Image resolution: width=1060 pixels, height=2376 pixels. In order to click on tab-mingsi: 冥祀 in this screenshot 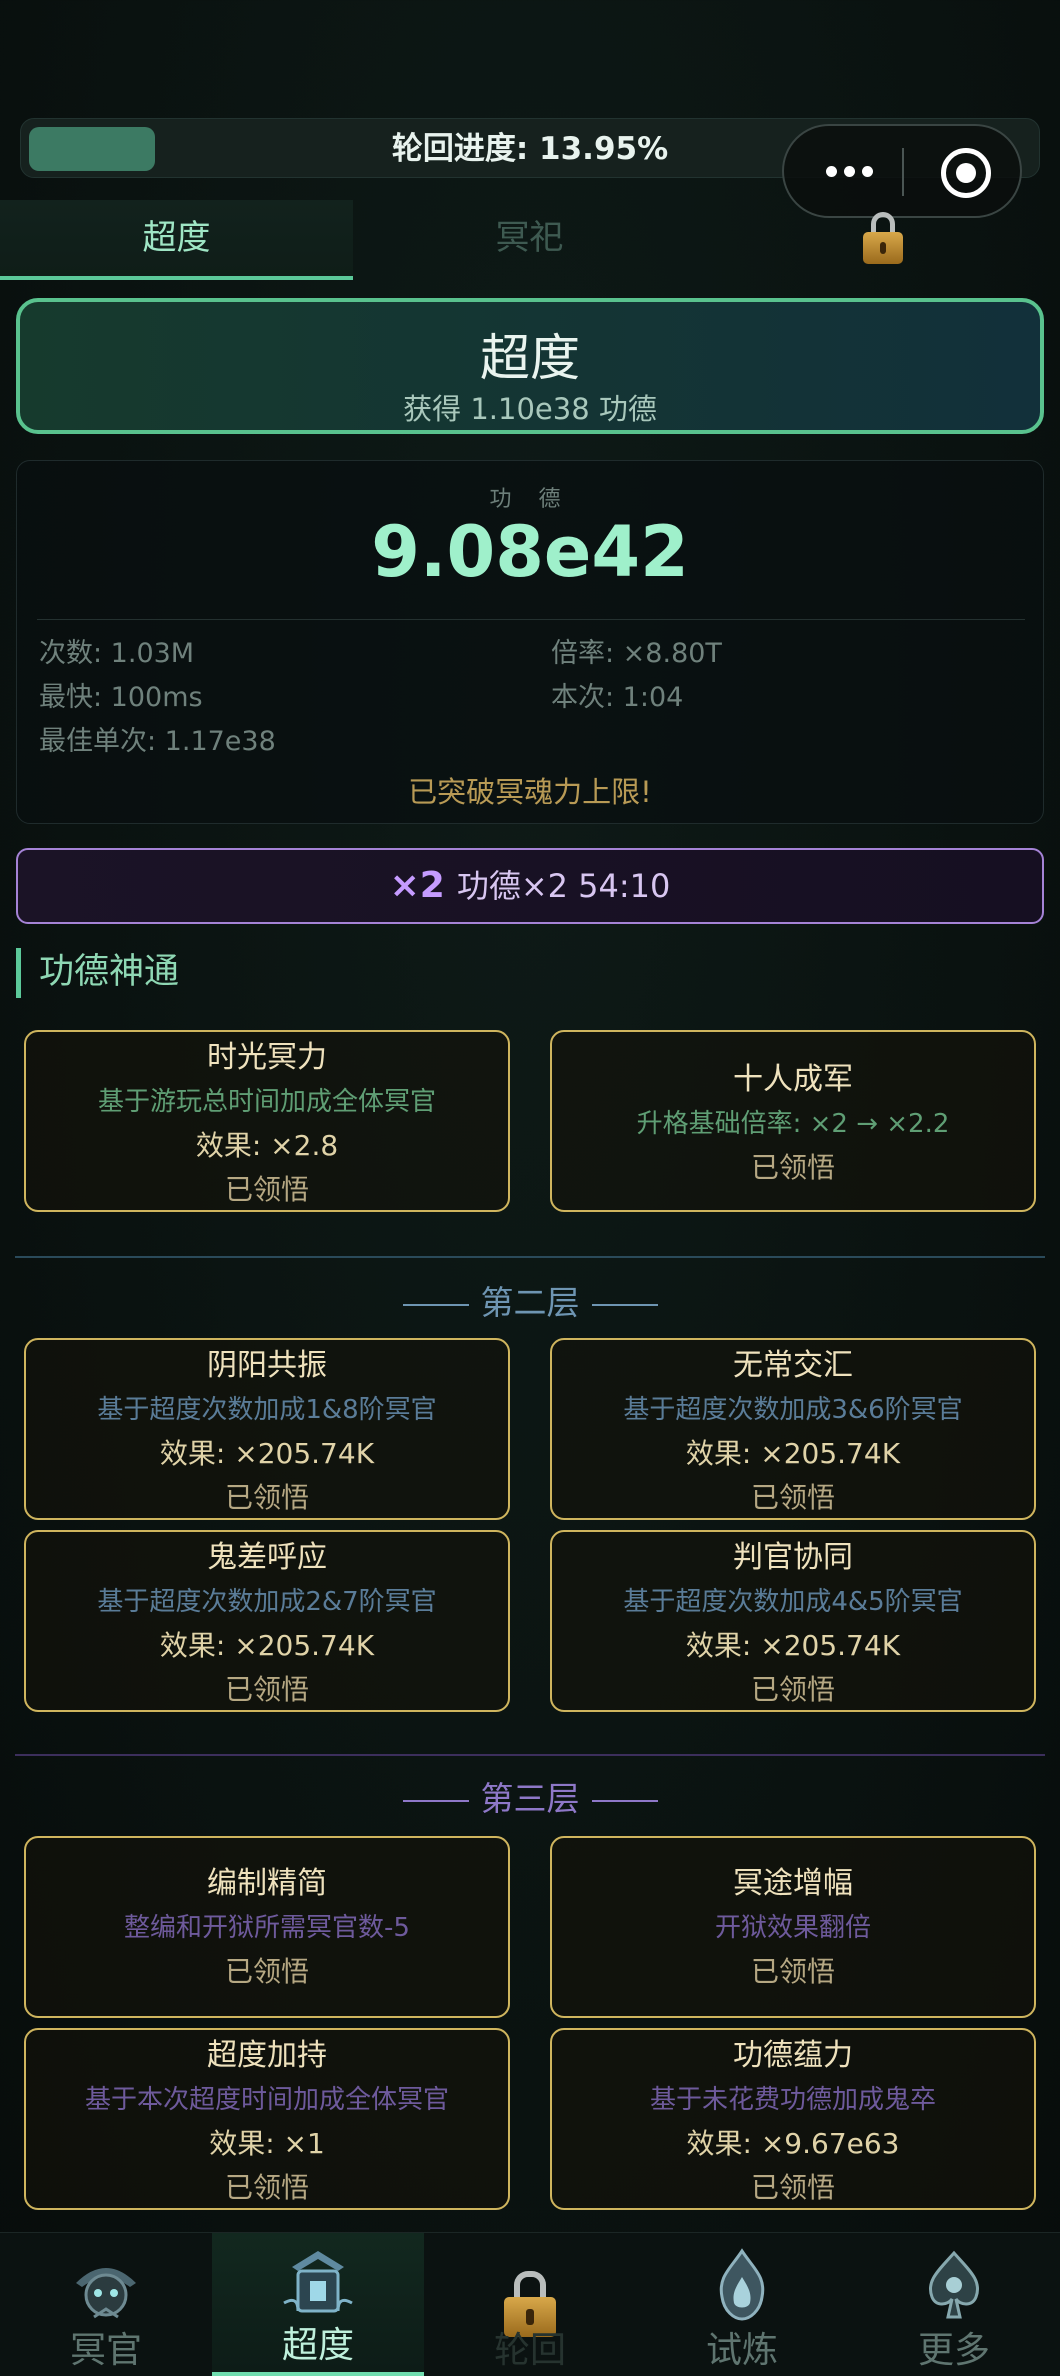, I will do `click(529, 240)`.